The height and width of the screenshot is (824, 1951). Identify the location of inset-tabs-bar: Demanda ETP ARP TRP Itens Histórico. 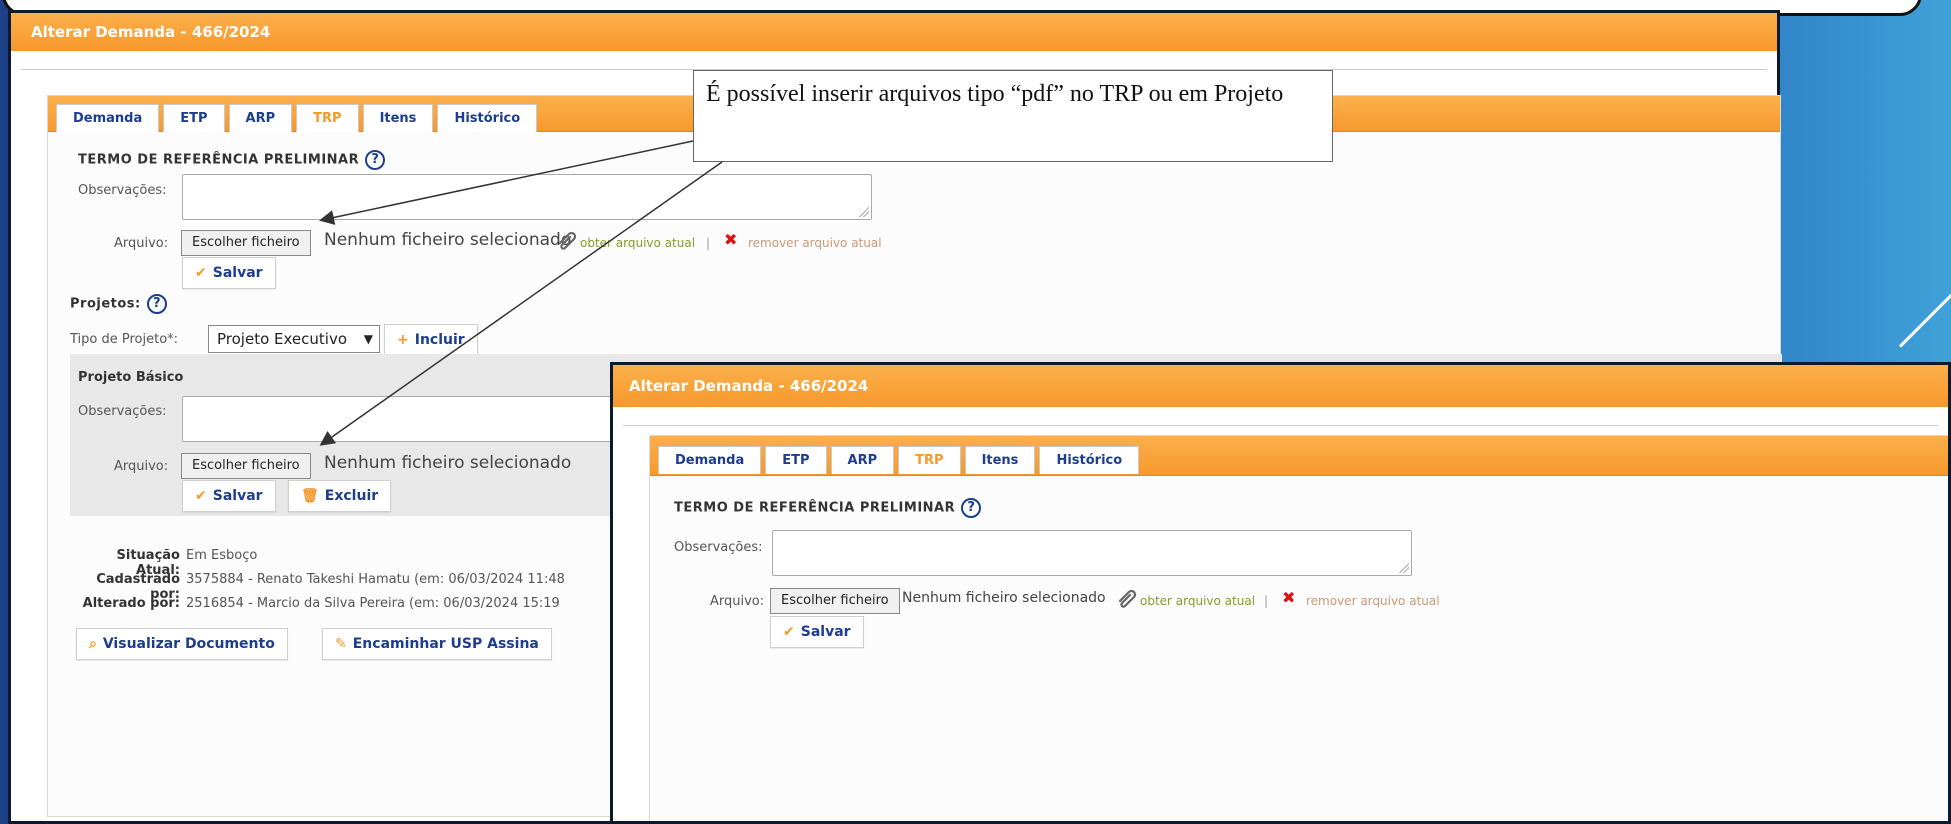
(1299, 456).